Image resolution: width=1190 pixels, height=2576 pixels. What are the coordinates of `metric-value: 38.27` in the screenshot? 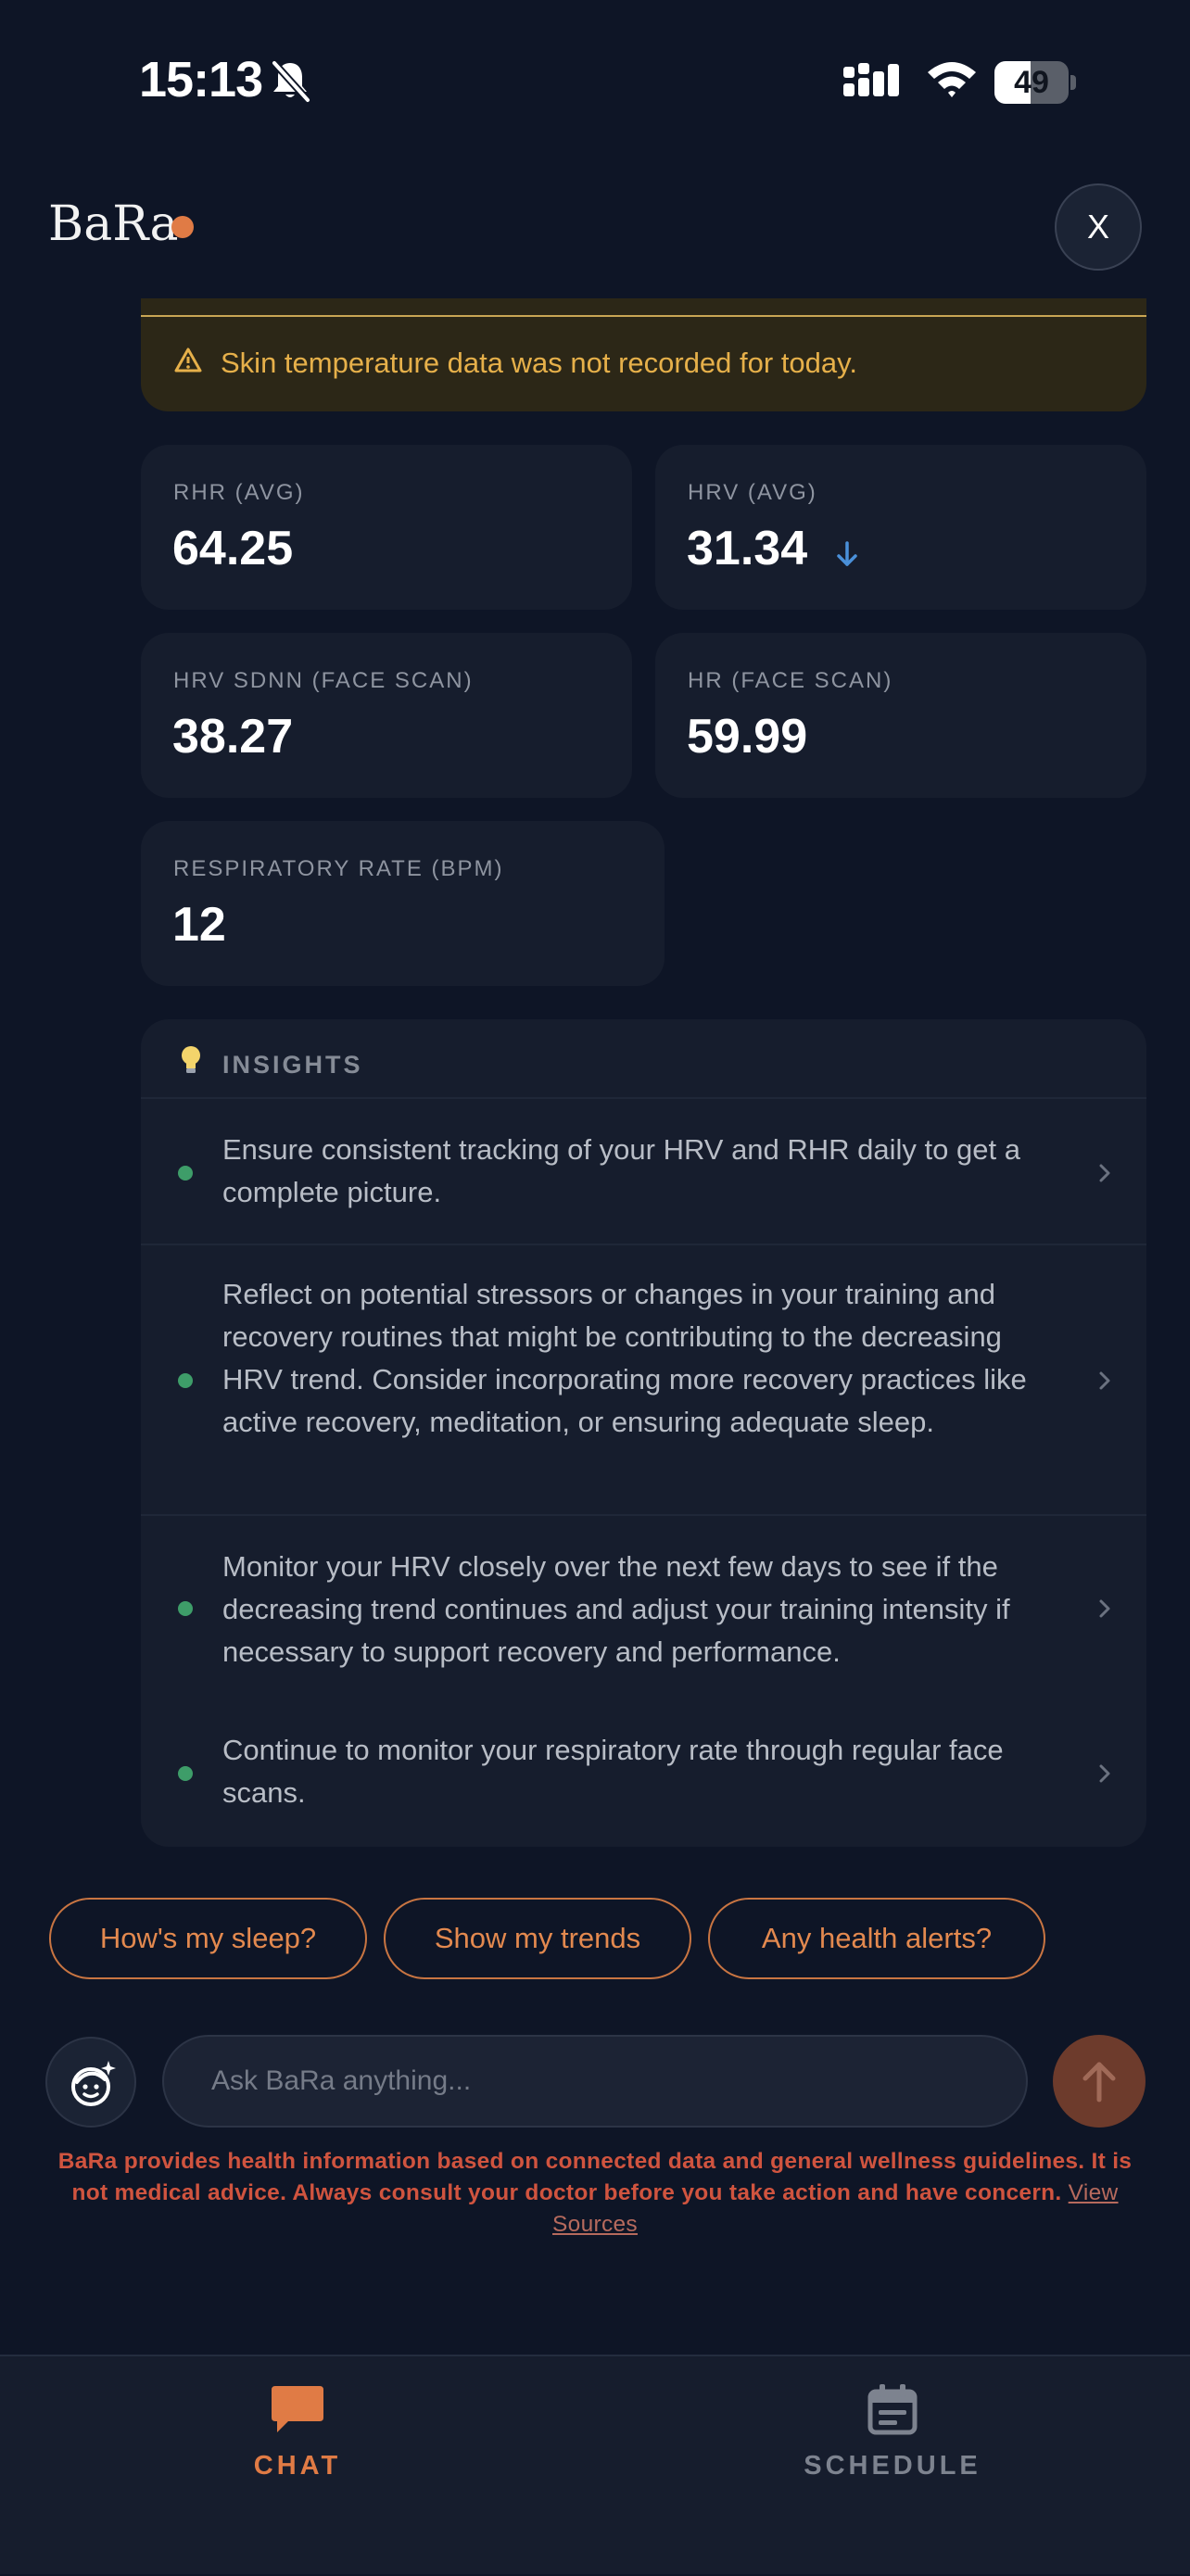 It's located at (233, 737).